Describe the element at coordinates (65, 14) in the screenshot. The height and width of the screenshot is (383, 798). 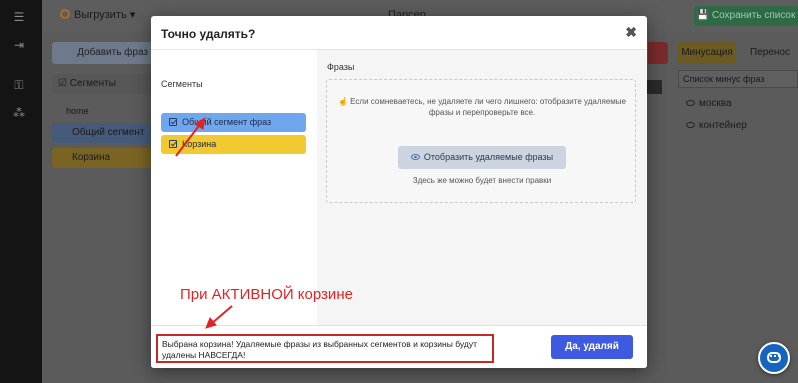
I see `export-icon` at that location.